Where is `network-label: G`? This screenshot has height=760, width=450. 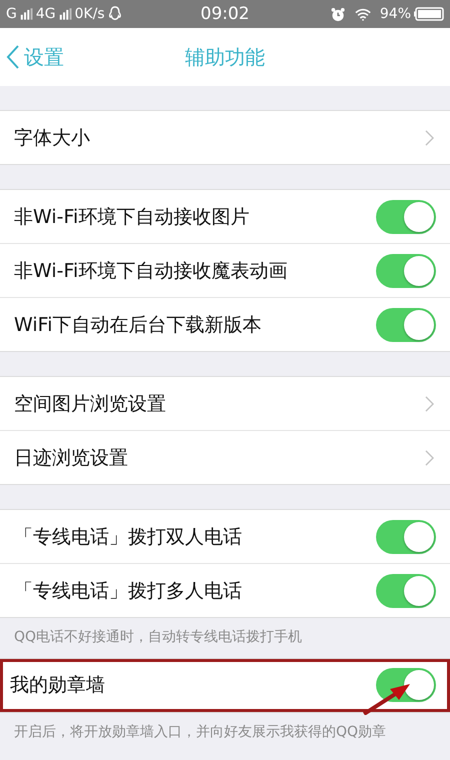
network-label: G is located at coordinates (11, 14).